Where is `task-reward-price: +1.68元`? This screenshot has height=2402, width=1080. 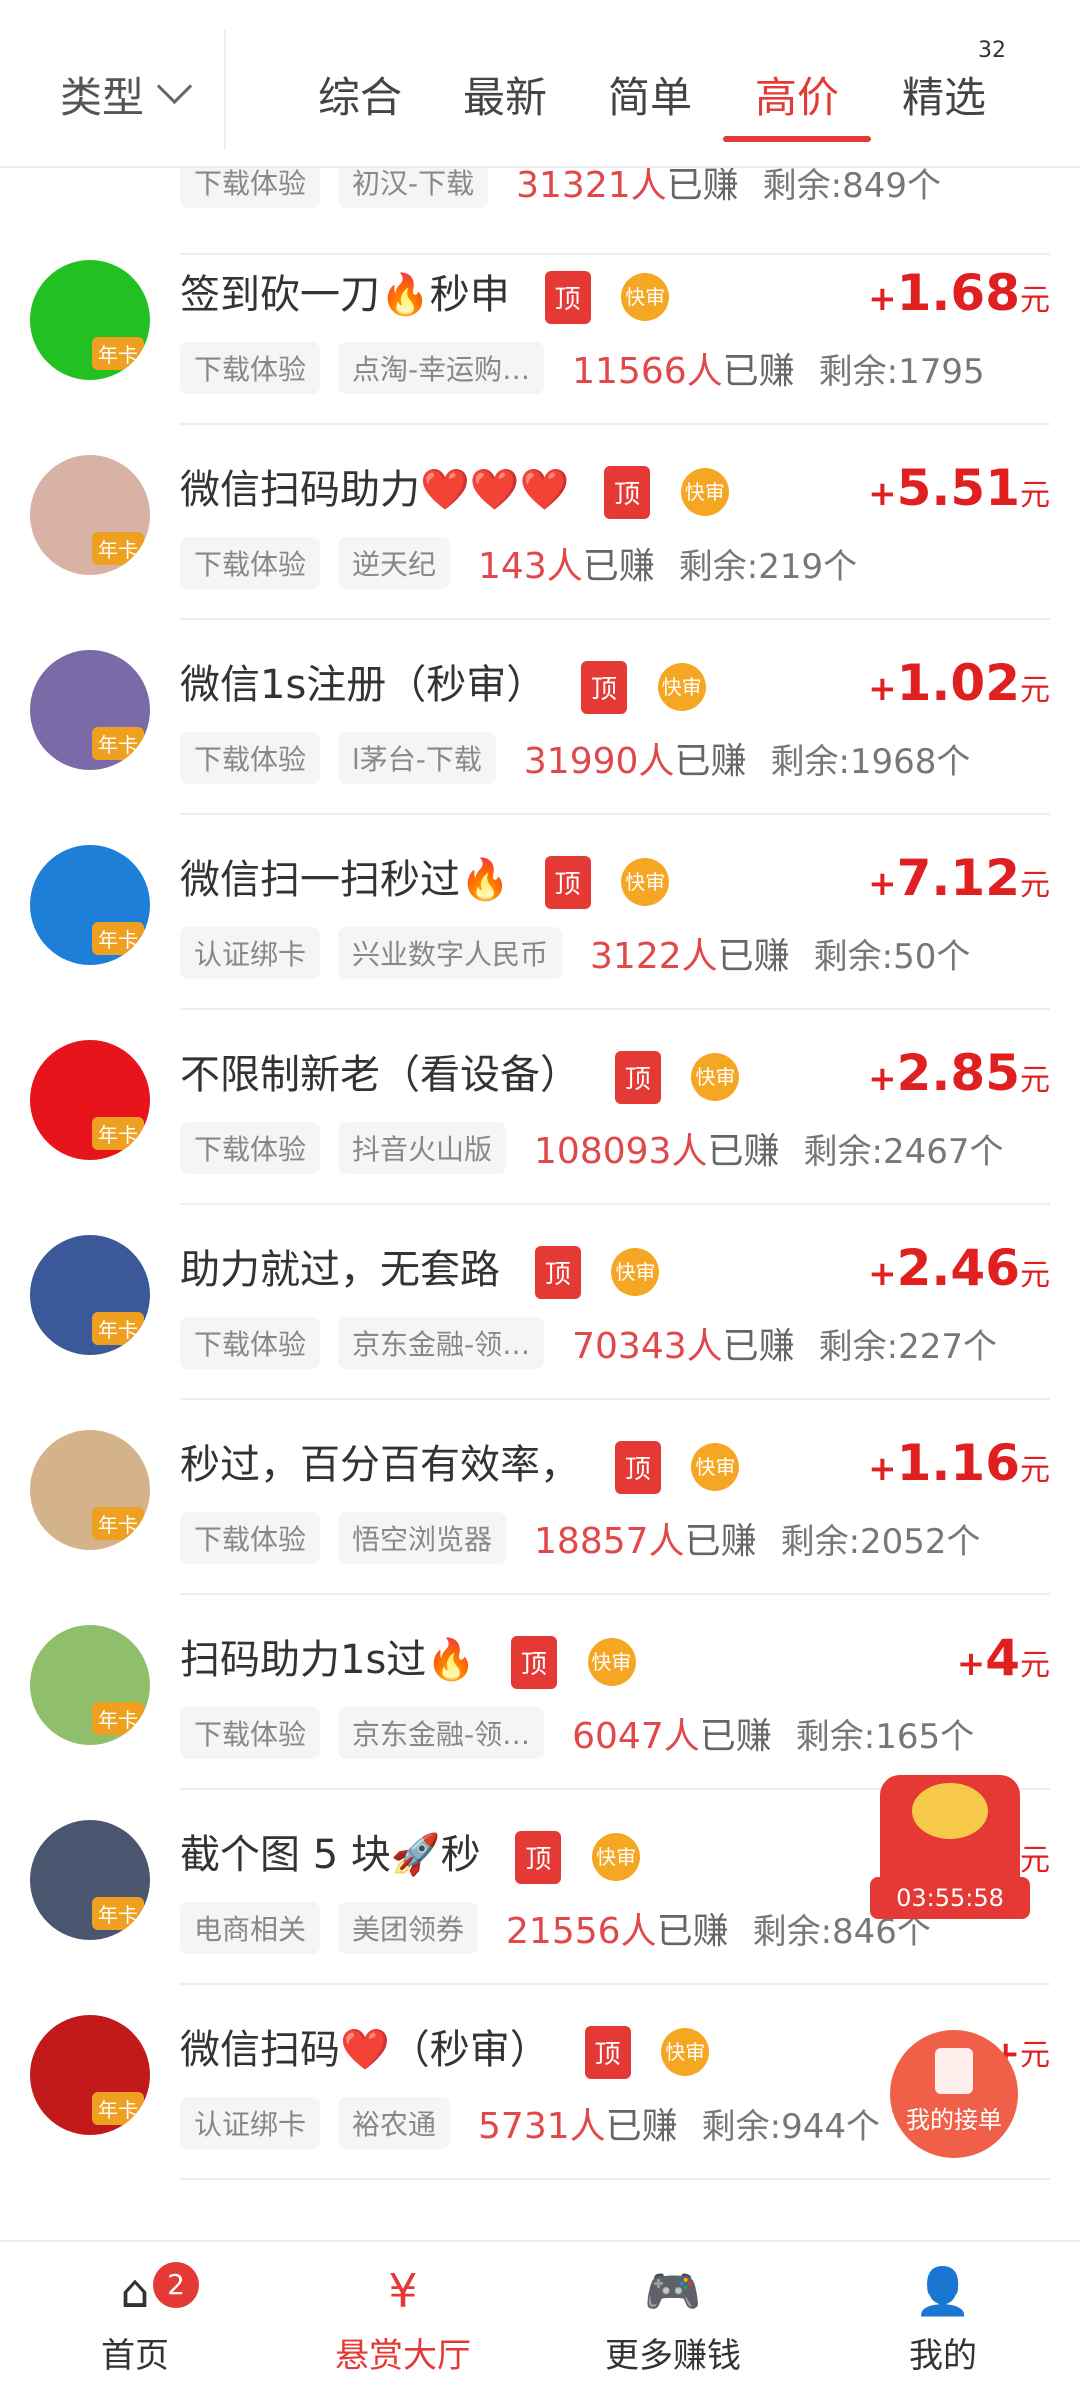
task-reward-price: +1.68元 is located at coordinates (959, 293).